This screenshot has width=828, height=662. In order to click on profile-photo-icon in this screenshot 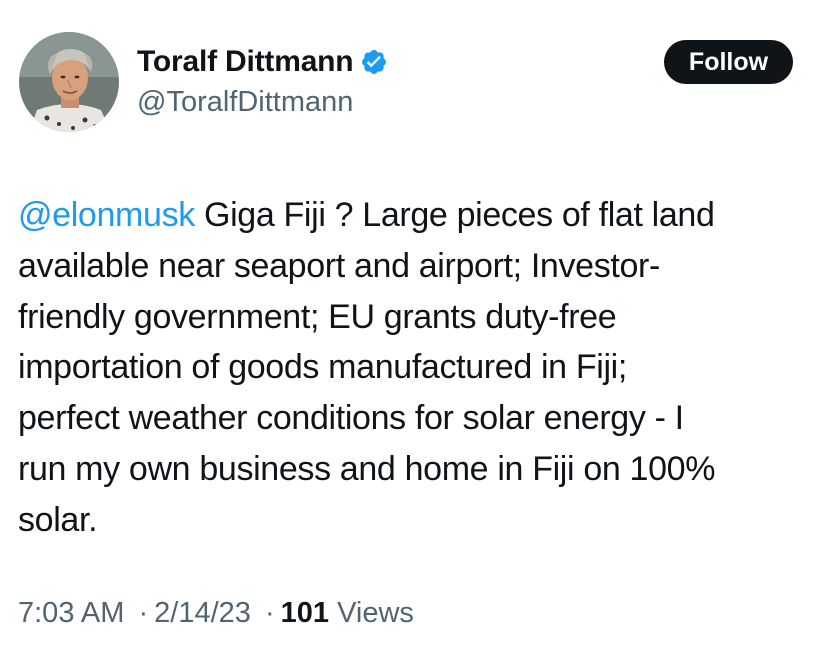, I will do `click(69, 82)`.